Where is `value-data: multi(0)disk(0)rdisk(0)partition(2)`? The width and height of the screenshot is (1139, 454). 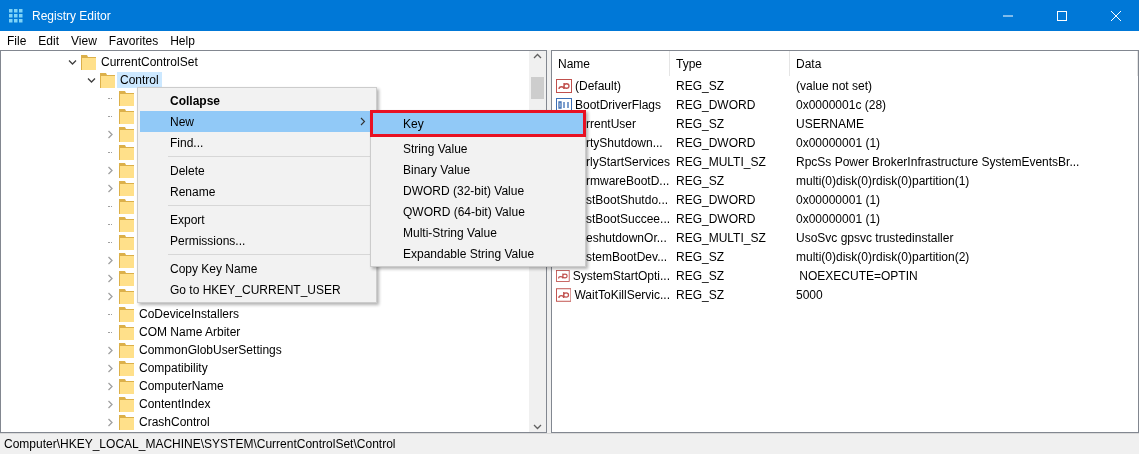
value-data: multi(0)disk(0)rdisk(0)partition(2) is located at coordinates (883, 256).